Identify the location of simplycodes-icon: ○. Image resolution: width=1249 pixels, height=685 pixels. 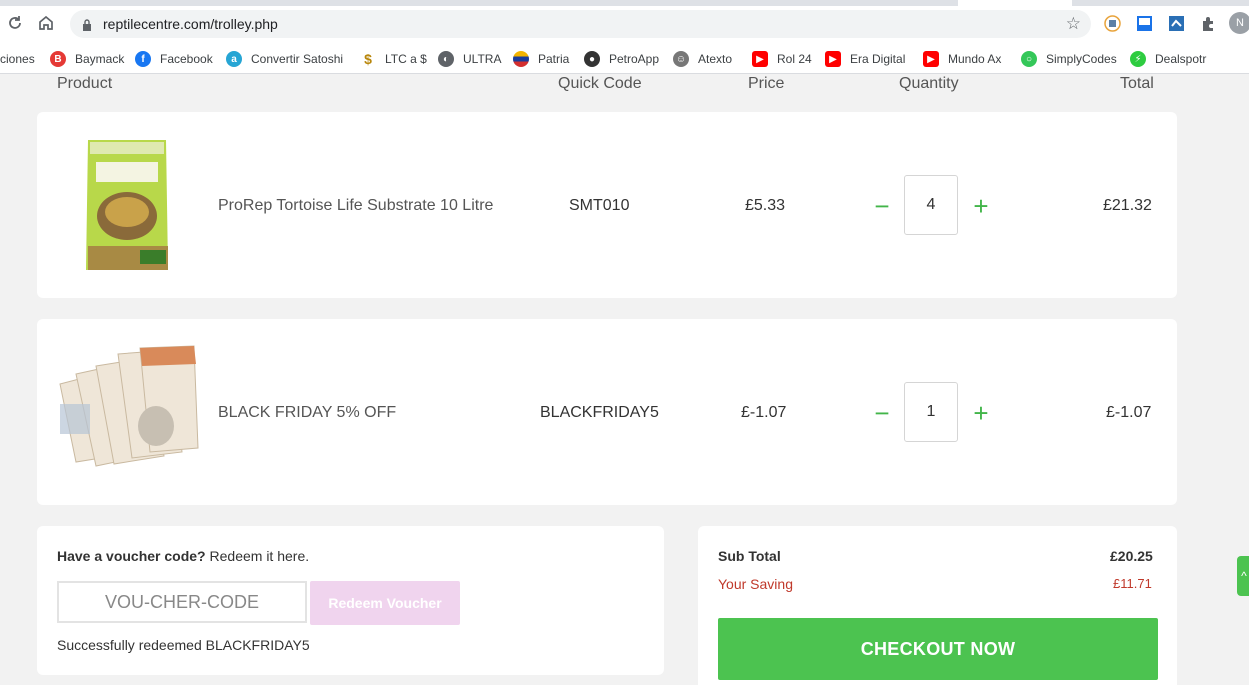
(1029, 59).